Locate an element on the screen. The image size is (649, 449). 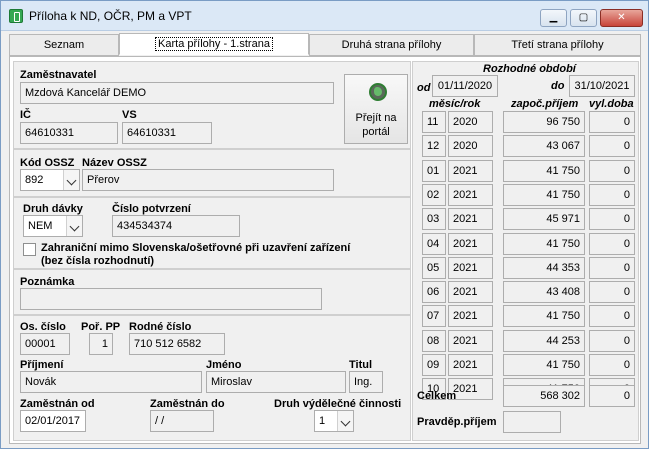
period-income-field: 44 253 is located at coordinates (544, 340).